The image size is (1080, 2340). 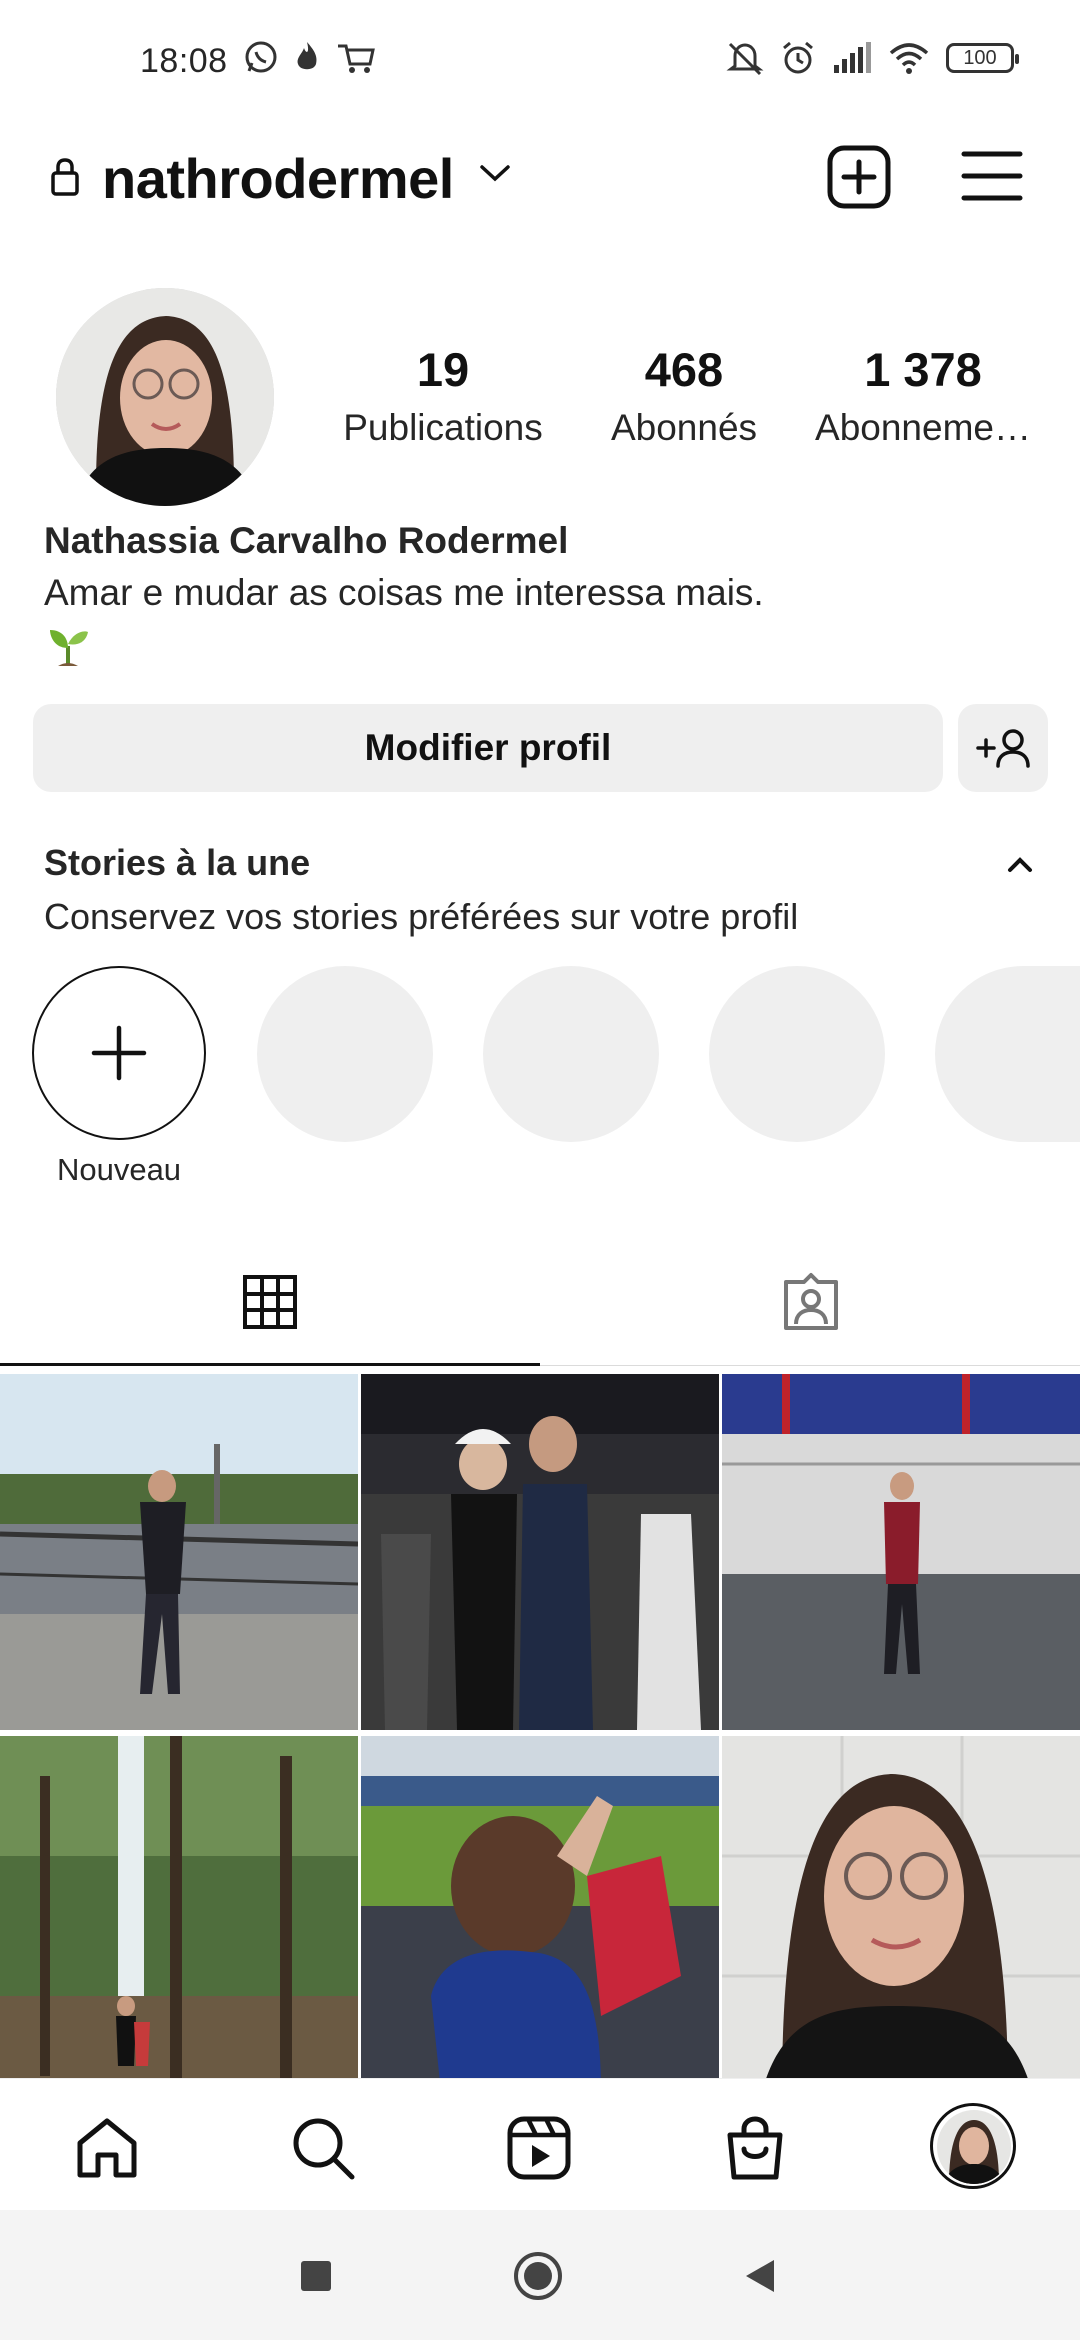 What do you see at coordinates (852, 57) in the screenshot?
I see `signal-icon` at bounding box center [852, 57].